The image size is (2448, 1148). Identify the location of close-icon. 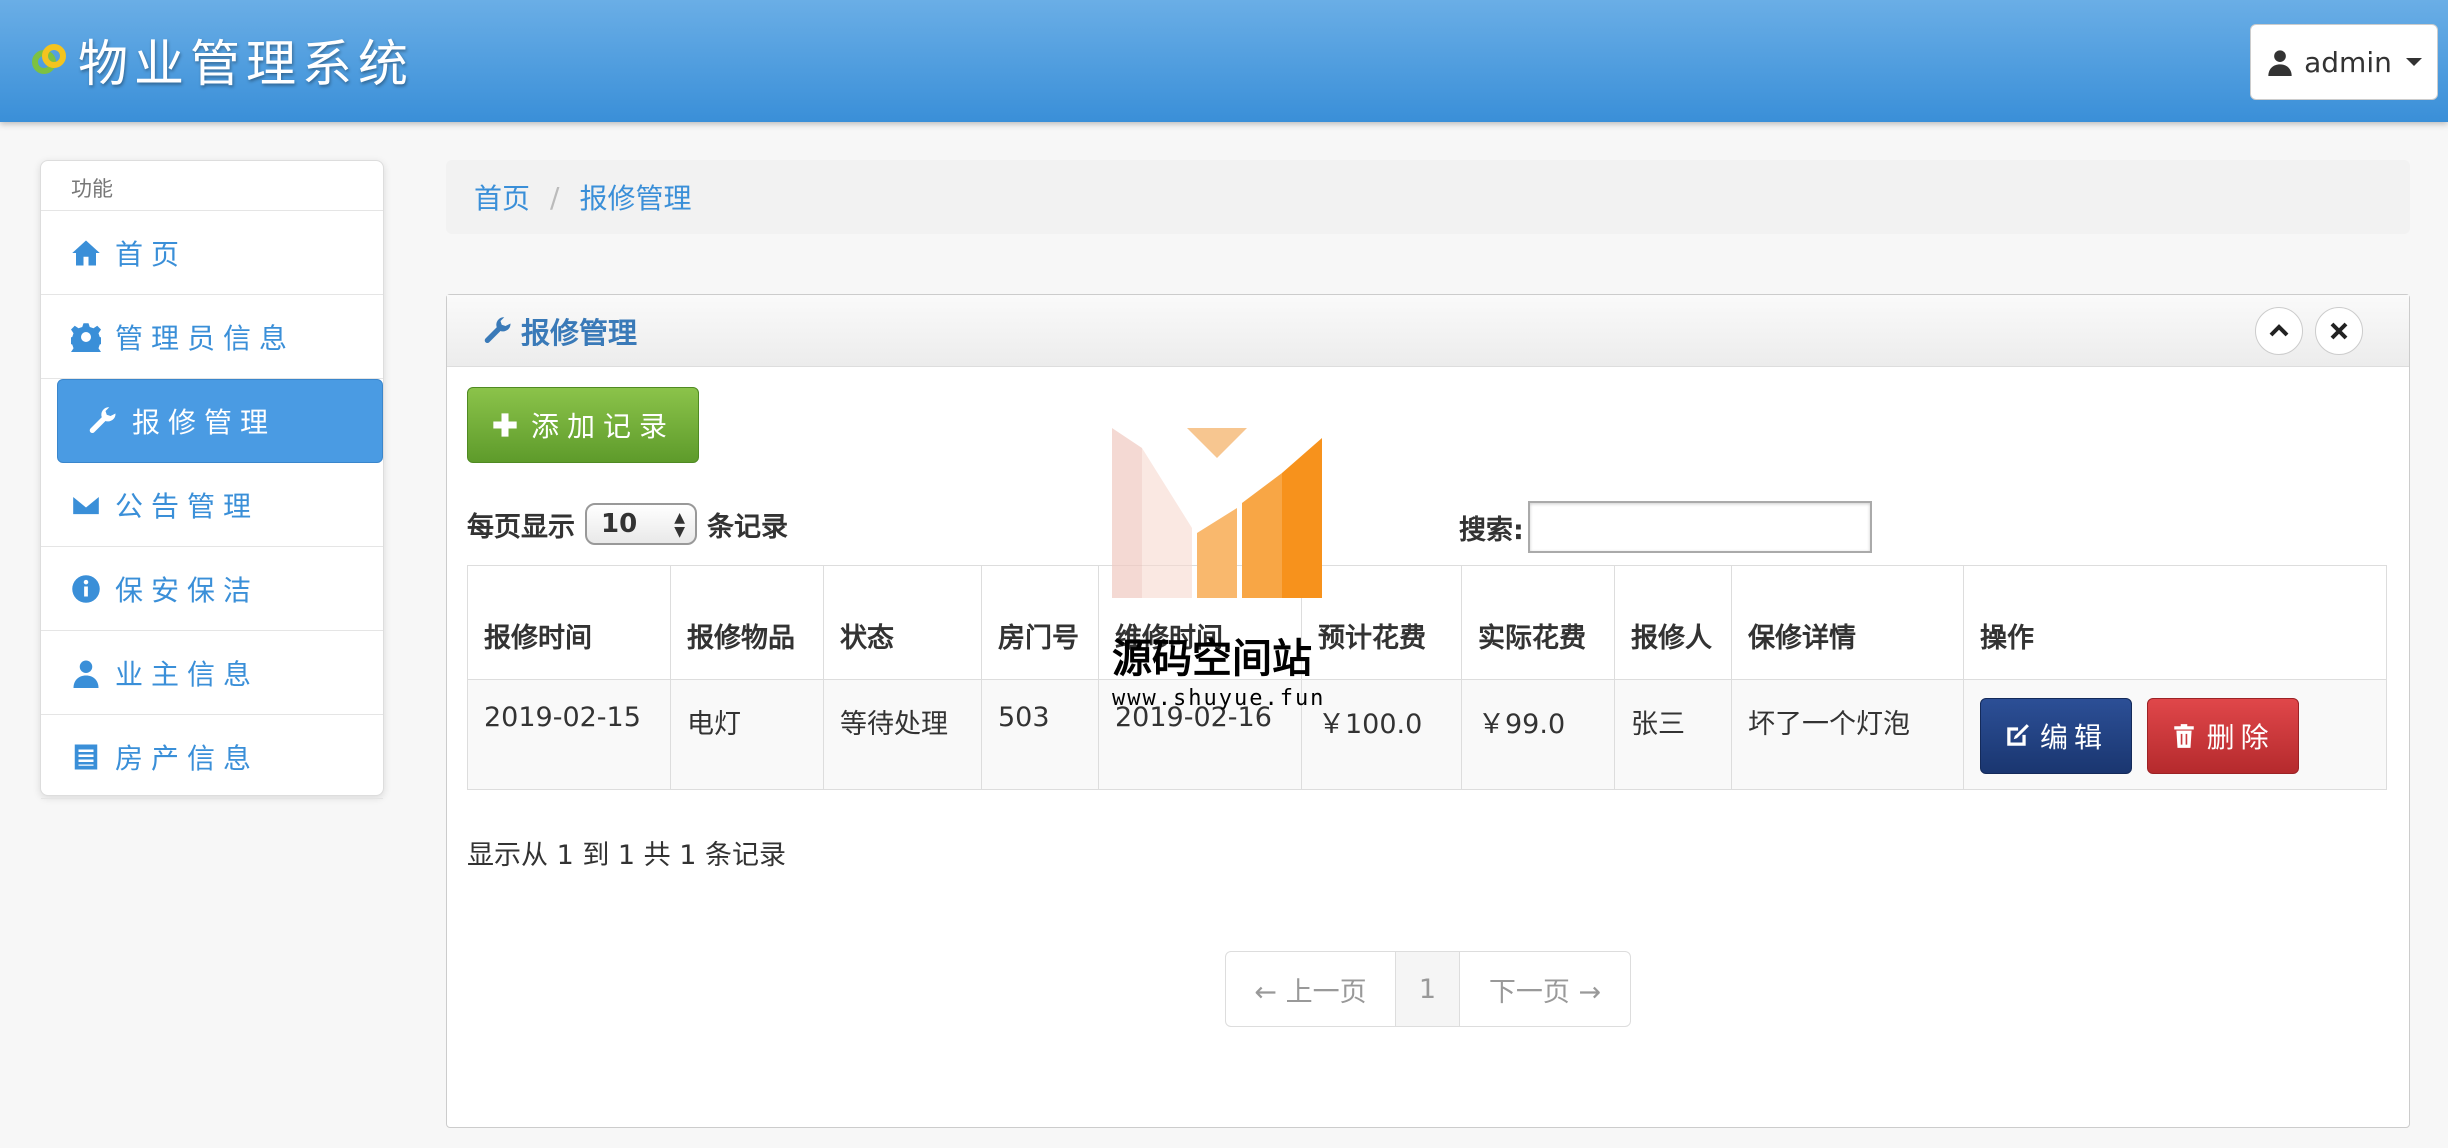
(2339, 331).